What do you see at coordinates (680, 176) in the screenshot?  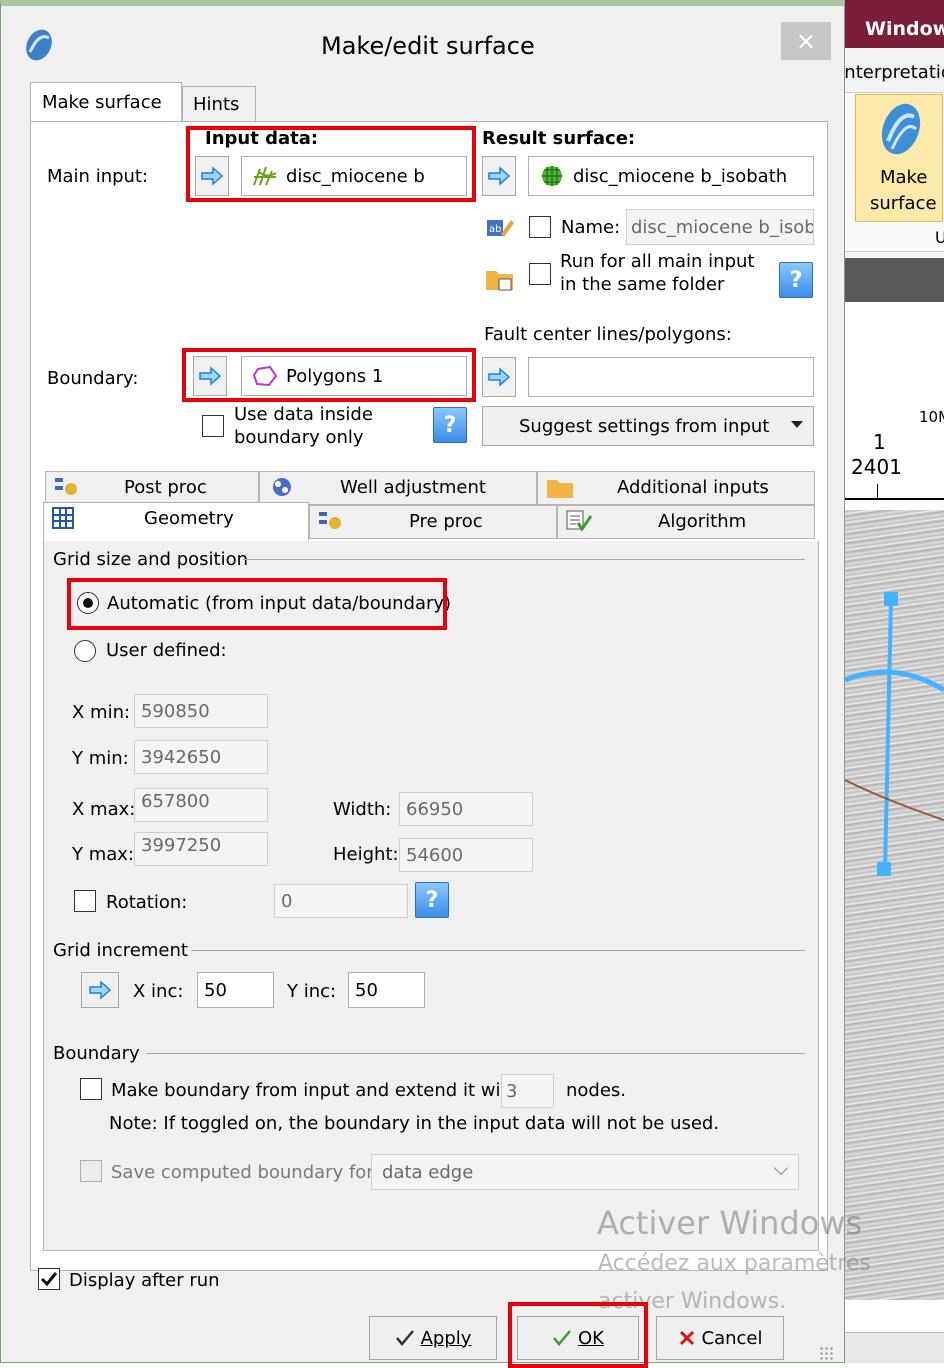 I see `result-surface-value: disc_miocene b_isobath` at bounding box center [680, 176].